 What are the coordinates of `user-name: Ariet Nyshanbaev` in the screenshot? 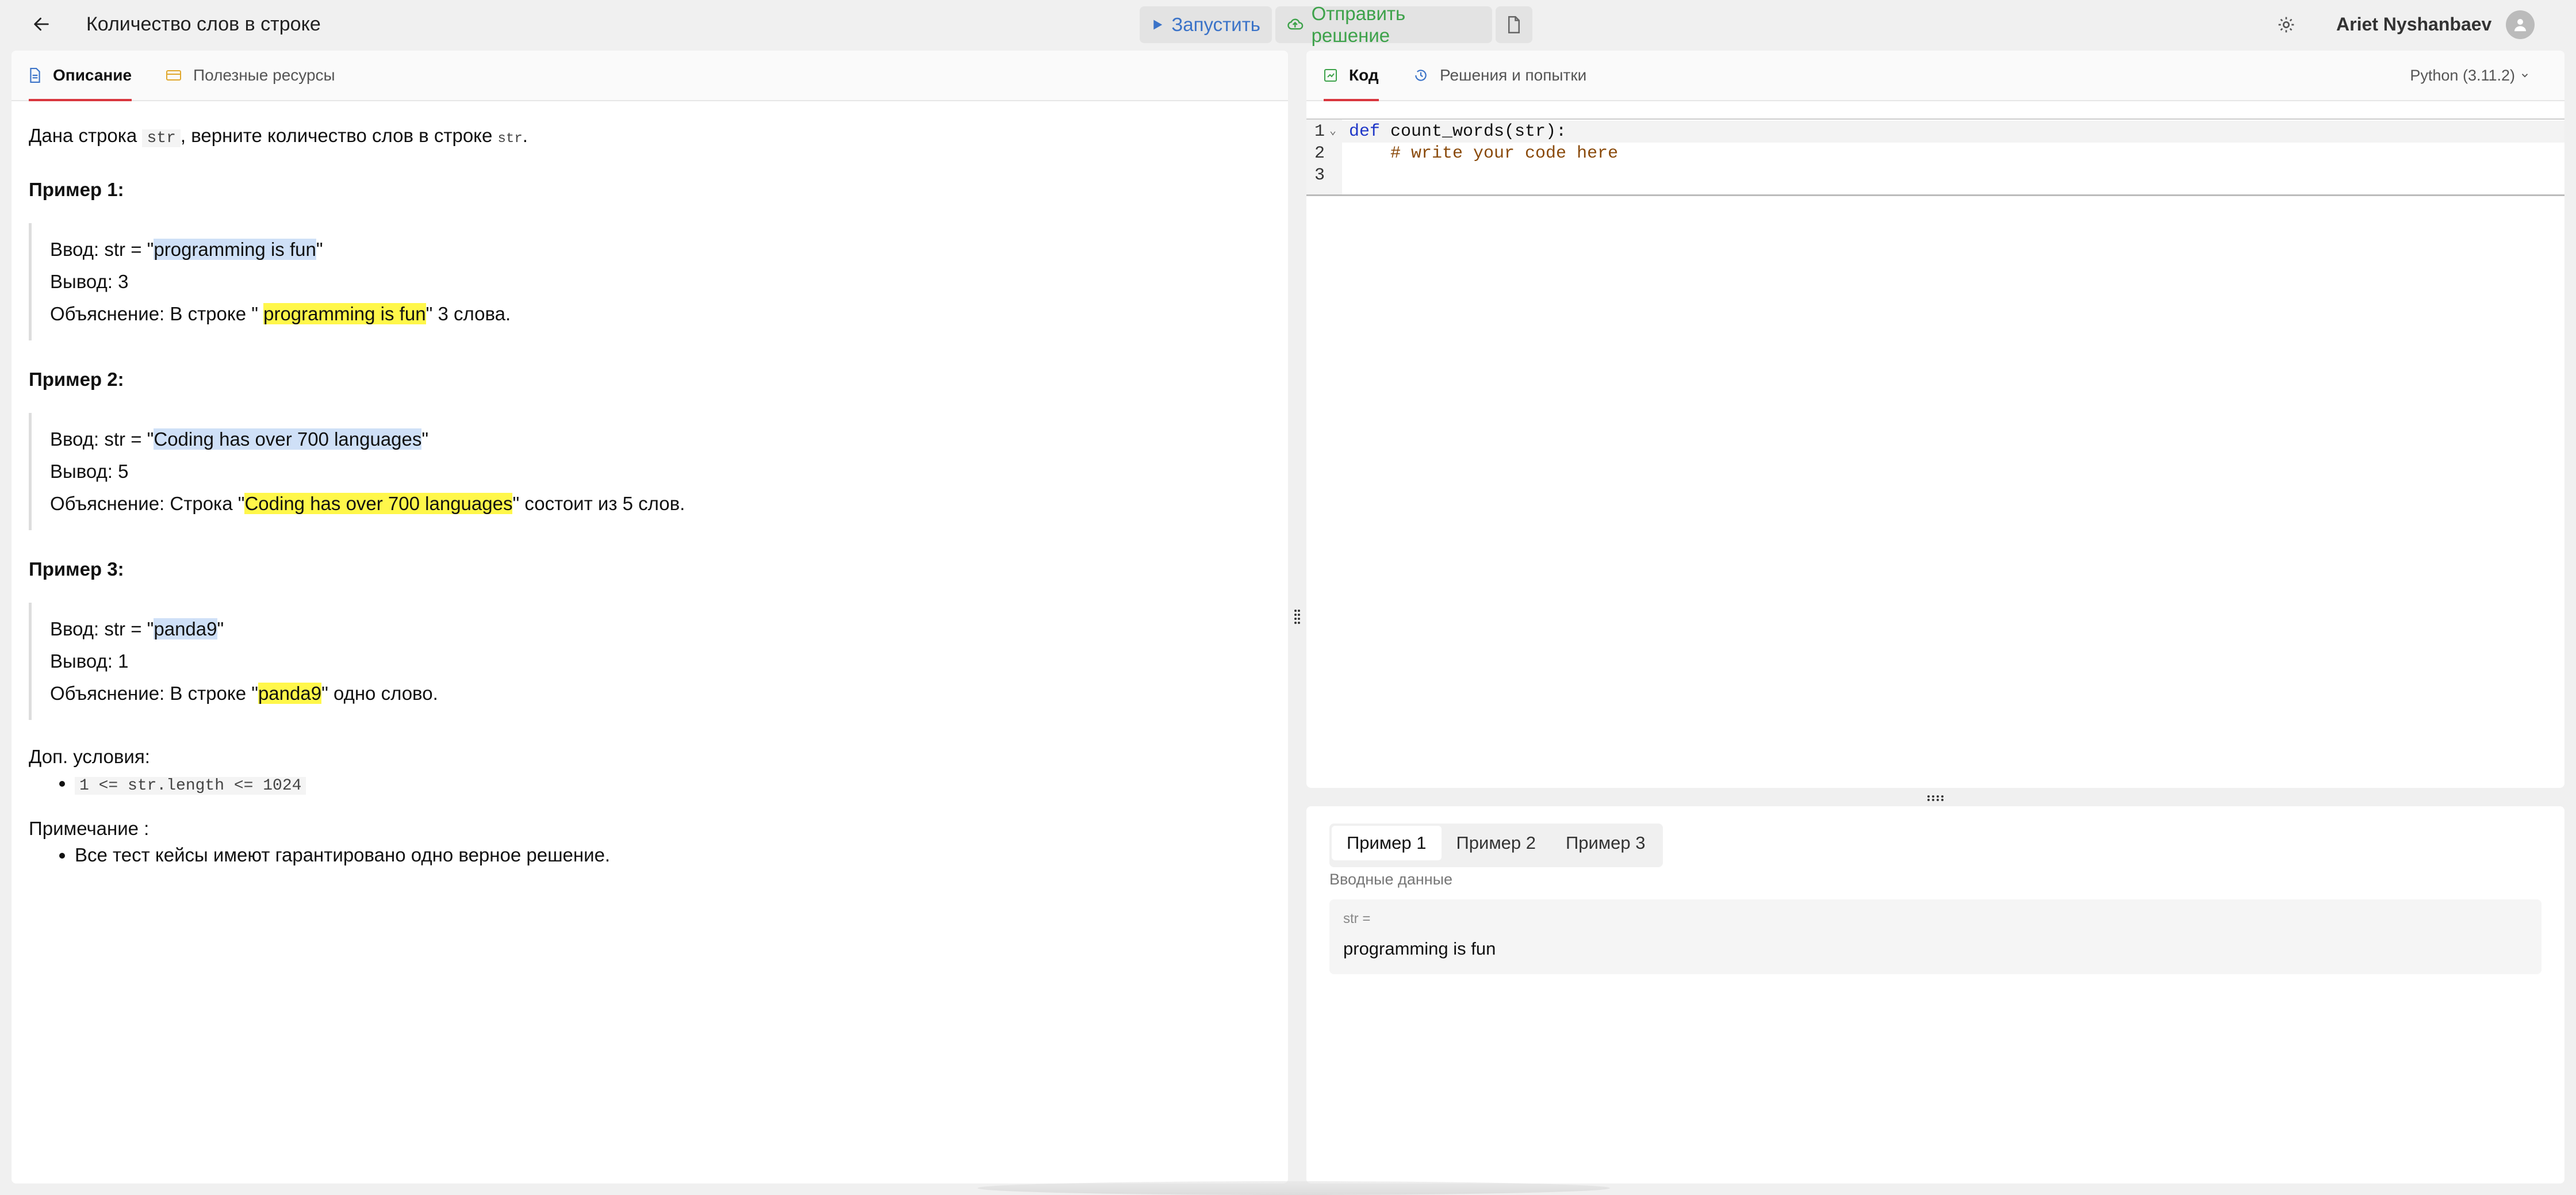 It's located at (2413, 24).